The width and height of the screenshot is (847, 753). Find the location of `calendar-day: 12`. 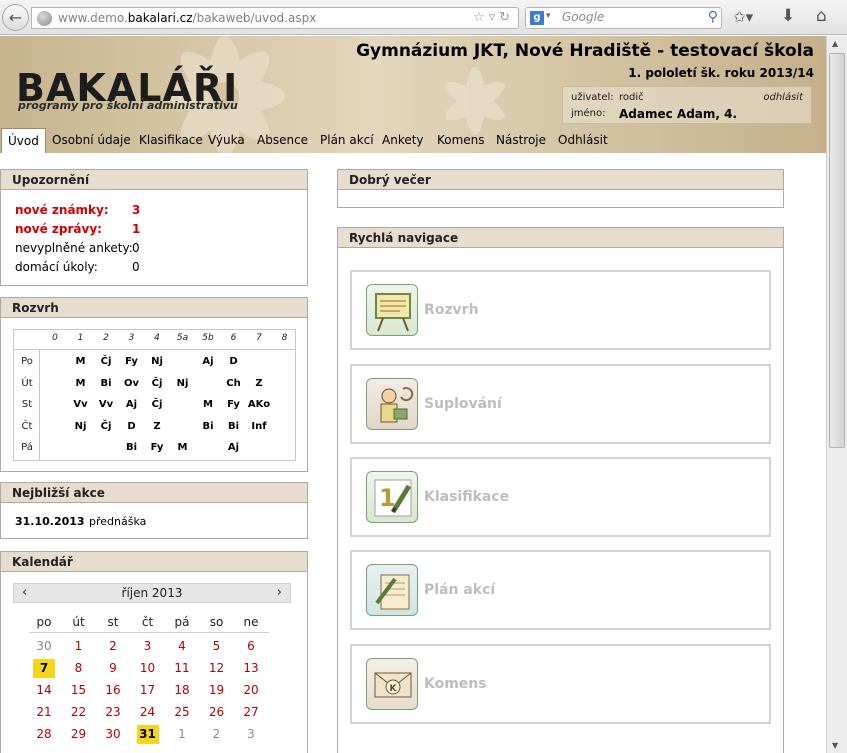

calendar-day: 12 is located at coordinates (217, 668).